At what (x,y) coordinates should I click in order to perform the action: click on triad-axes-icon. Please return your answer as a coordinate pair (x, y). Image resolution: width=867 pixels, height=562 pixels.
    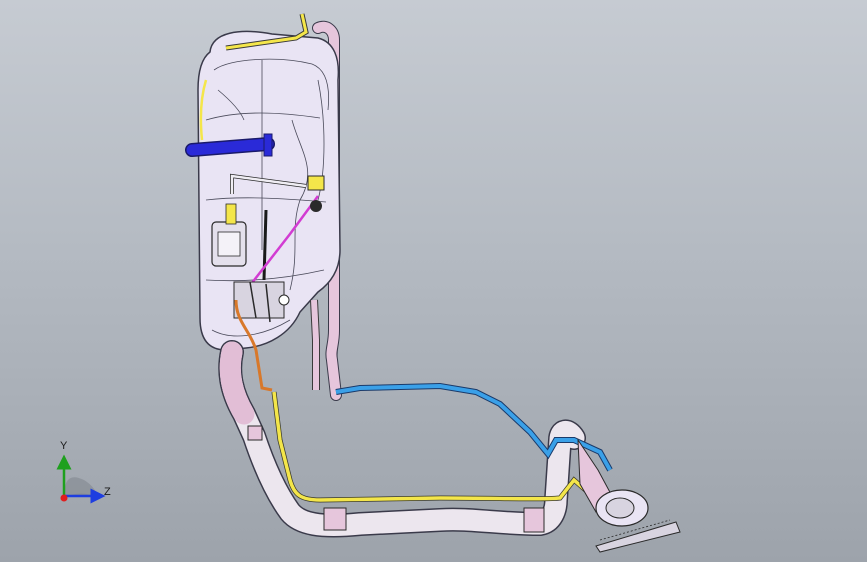
    Looking at the image, I should click on (81, 479).